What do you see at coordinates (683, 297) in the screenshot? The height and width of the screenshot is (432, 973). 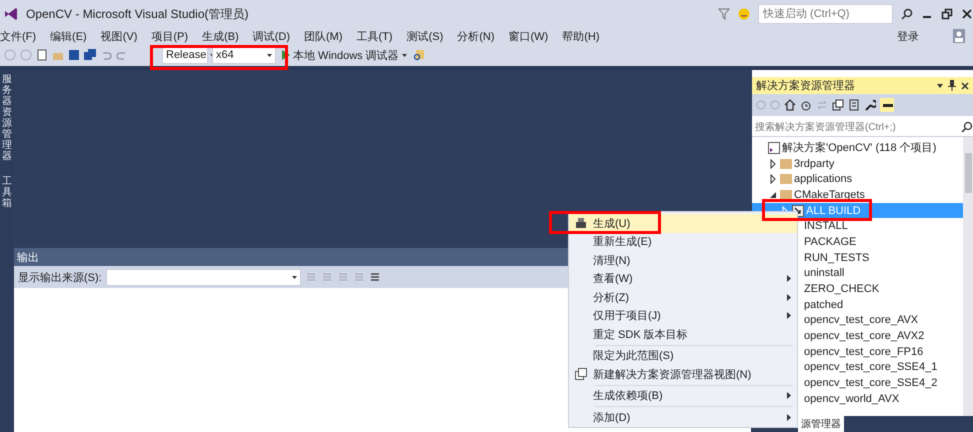 I see `menu-item: 分析(Z)` at bounding box center [683, 297].